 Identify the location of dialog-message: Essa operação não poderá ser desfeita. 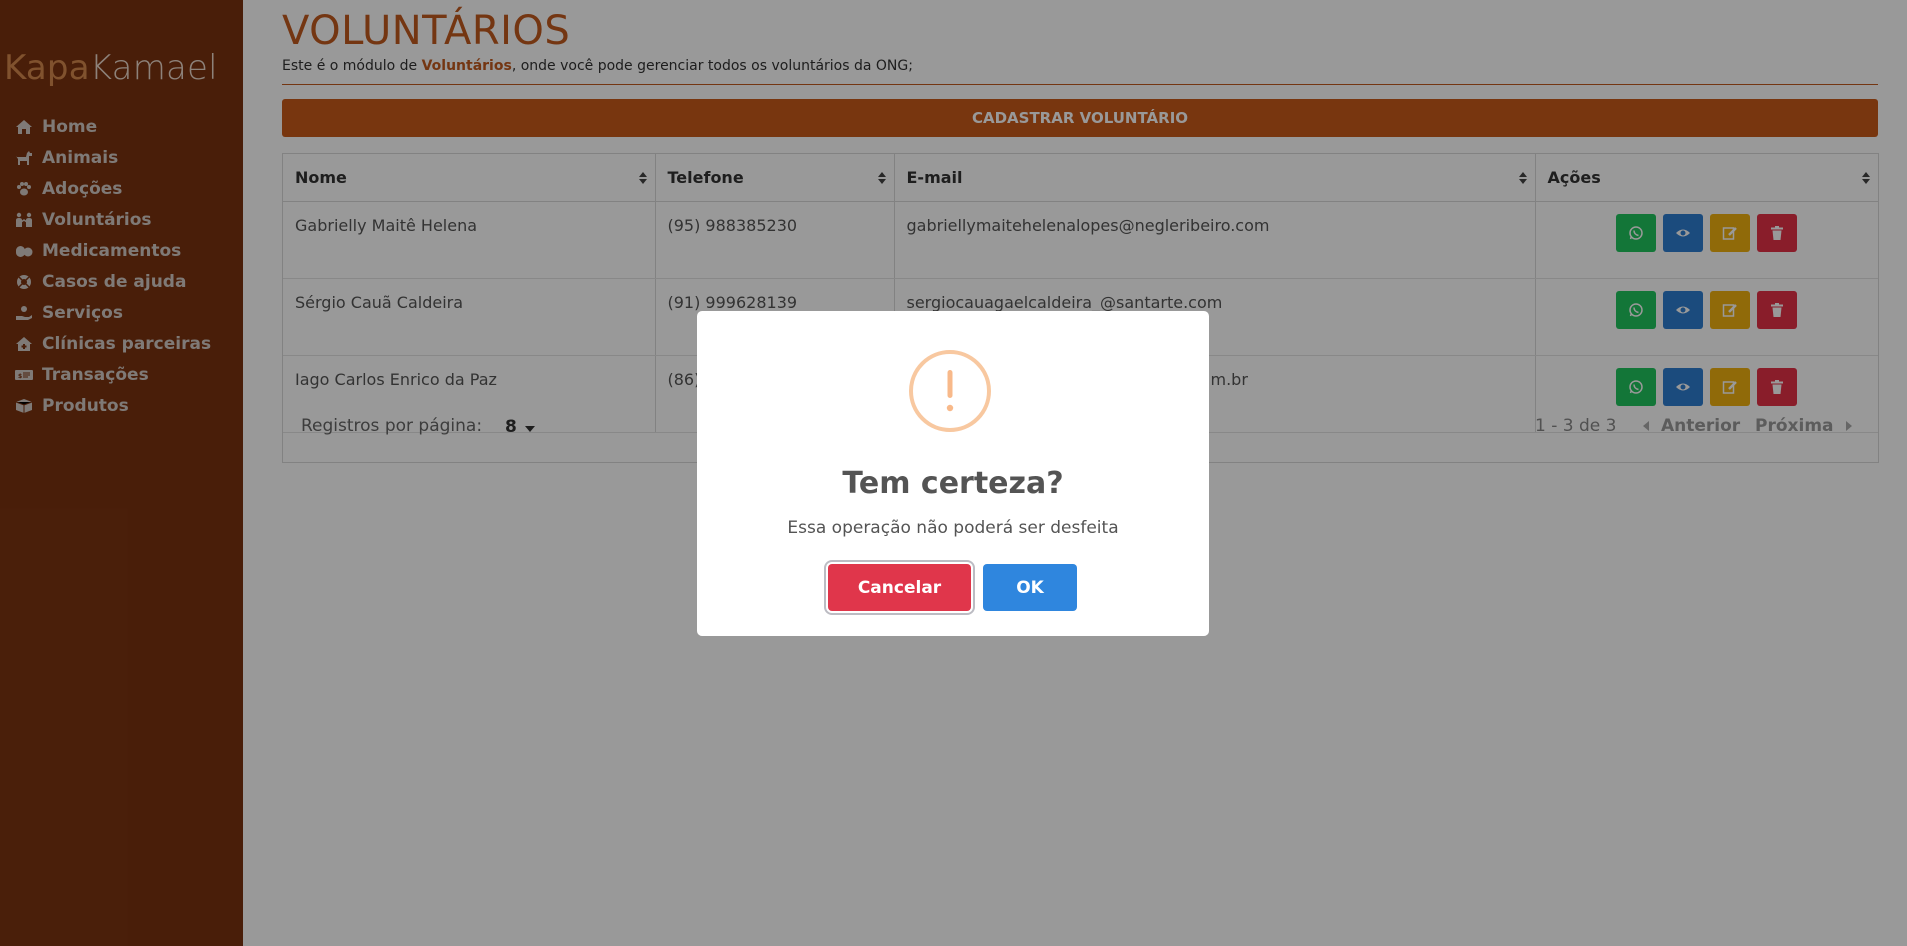
(953, 528).